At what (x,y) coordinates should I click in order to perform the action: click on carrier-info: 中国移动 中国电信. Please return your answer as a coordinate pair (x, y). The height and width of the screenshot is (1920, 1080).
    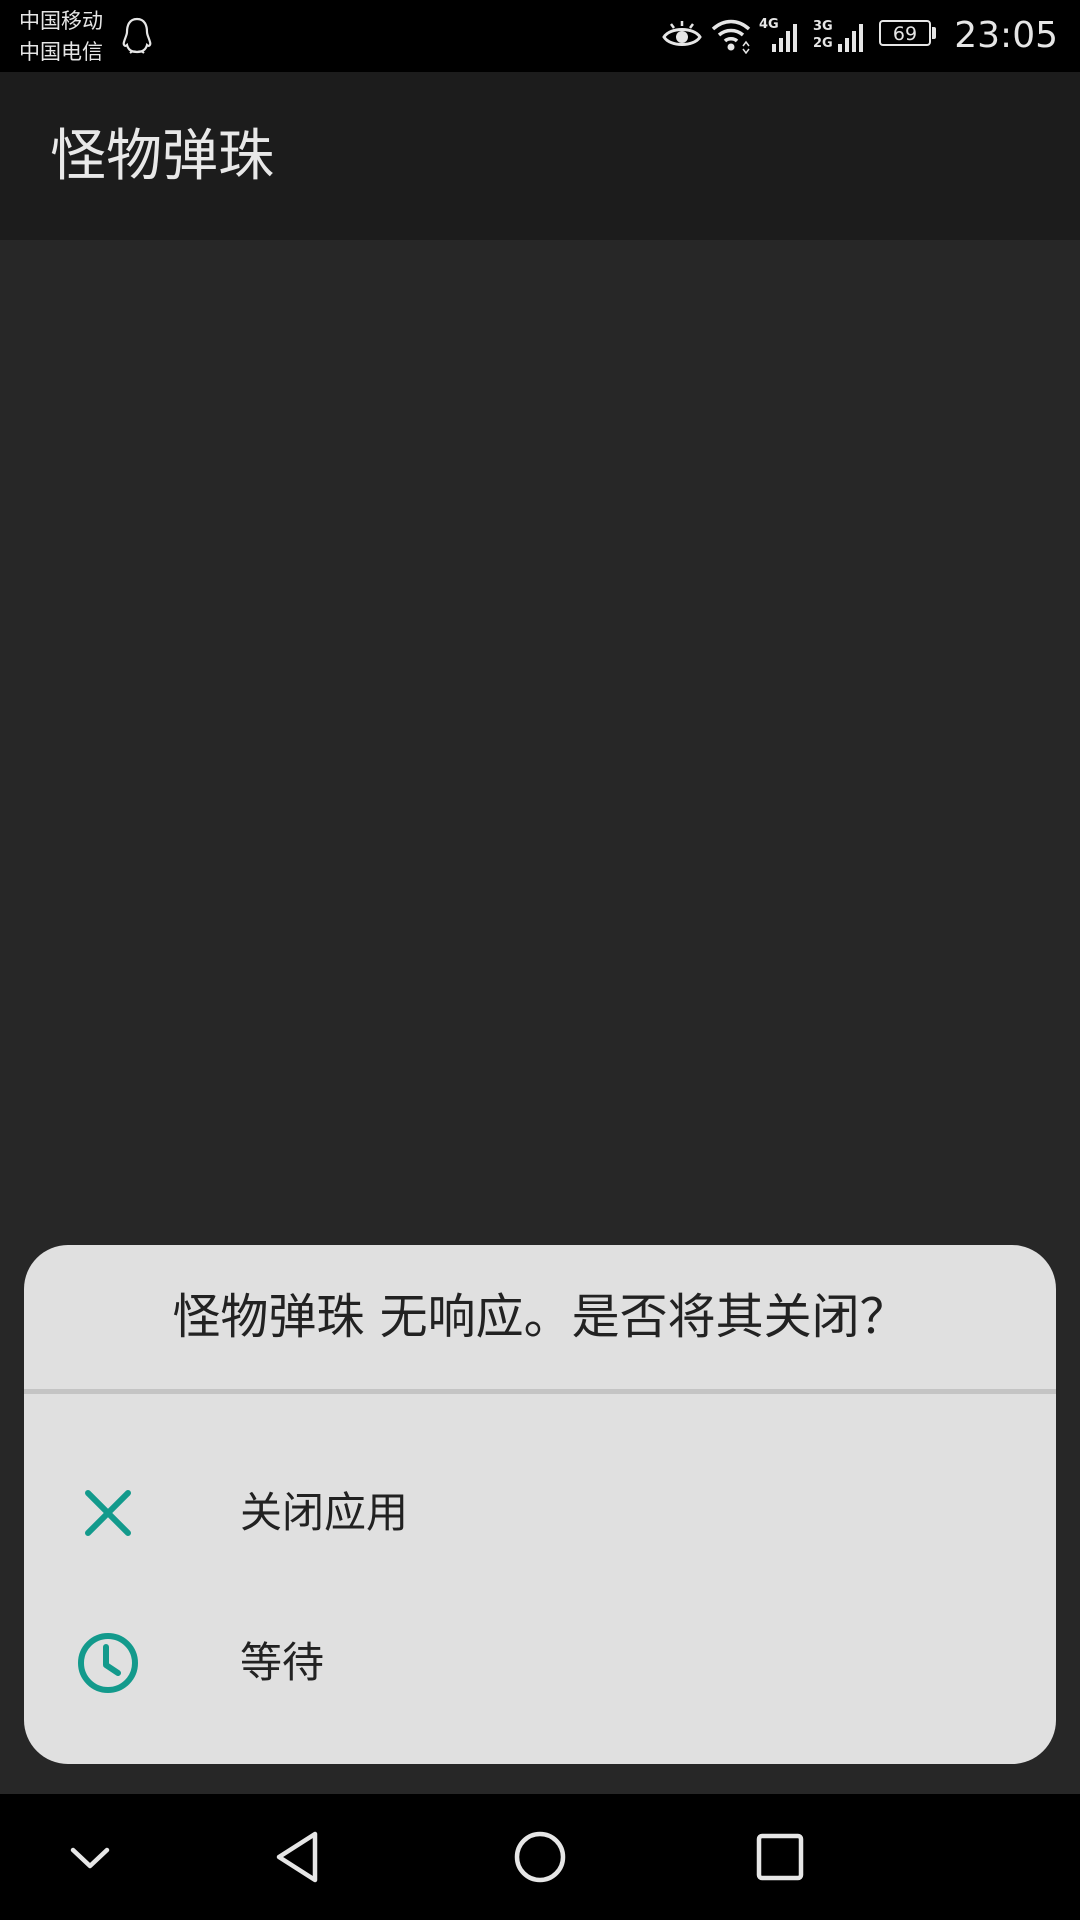
    Looking at the image, I should click on (61, 37).